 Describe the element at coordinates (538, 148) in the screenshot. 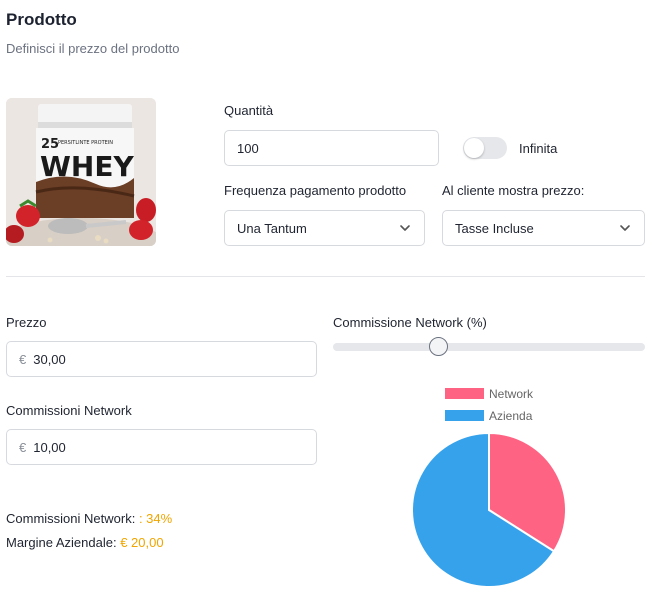

I see `infinite-label: Infinita` at that location.